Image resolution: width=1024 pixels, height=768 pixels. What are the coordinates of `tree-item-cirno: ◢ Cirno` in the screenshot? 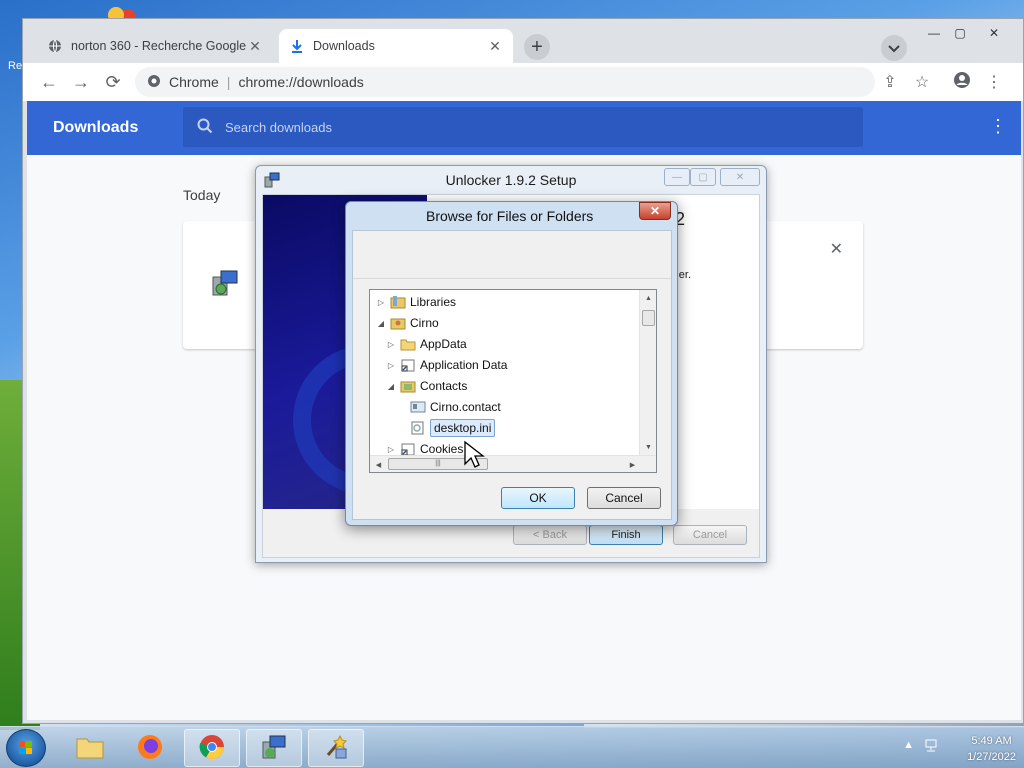 It's located at (407, 323).